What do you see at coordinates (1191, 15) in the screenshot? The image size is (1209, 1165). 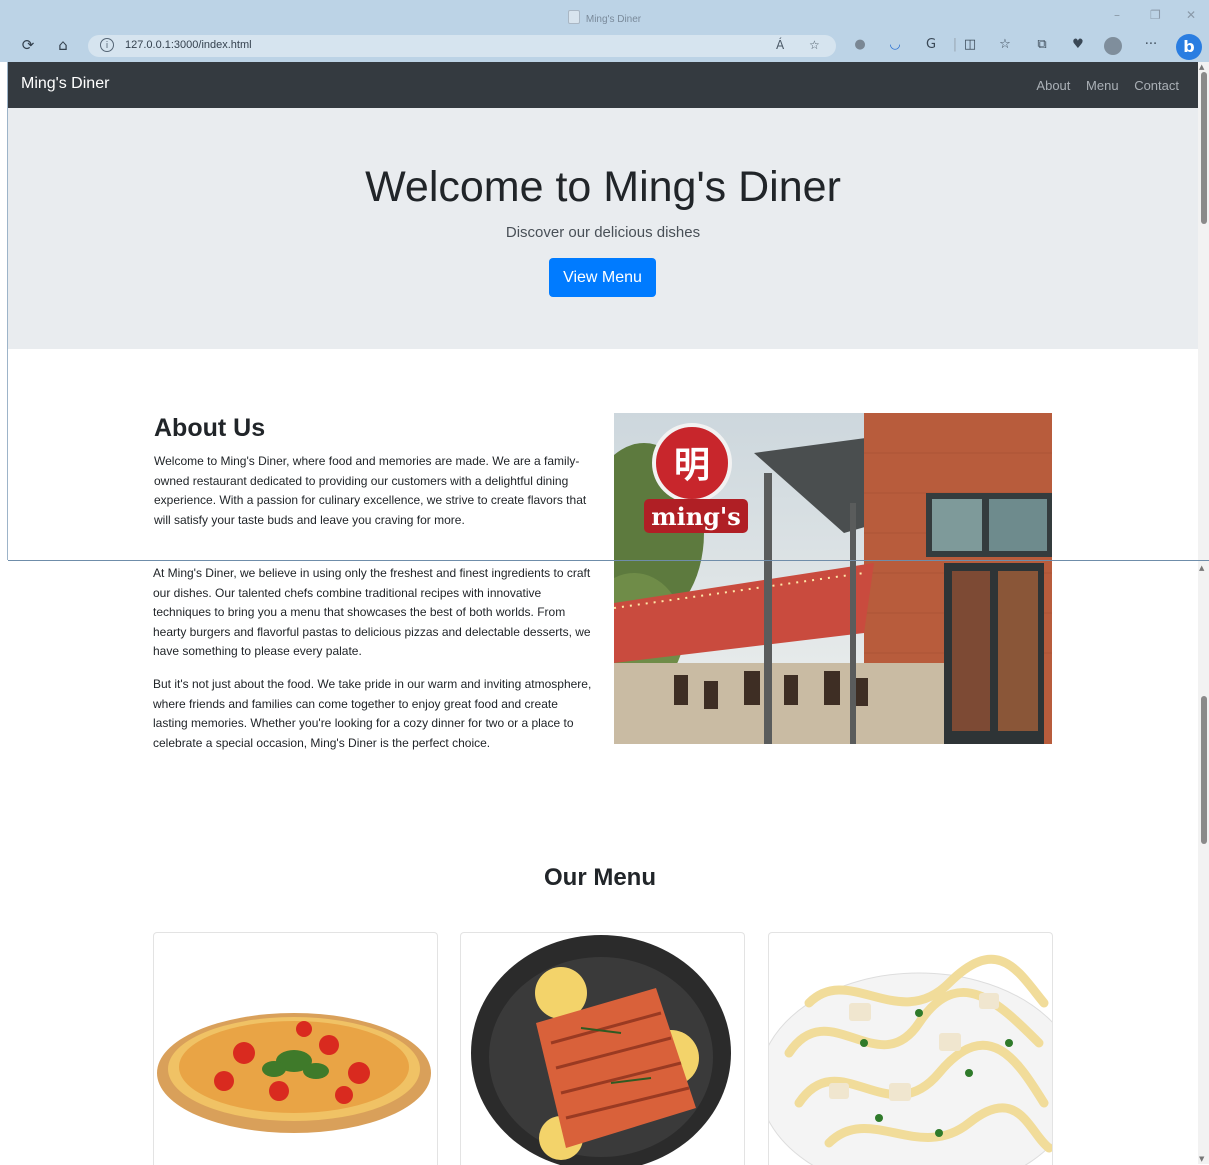 I see `close-button: ✕` at bounding box center [1191, 15].